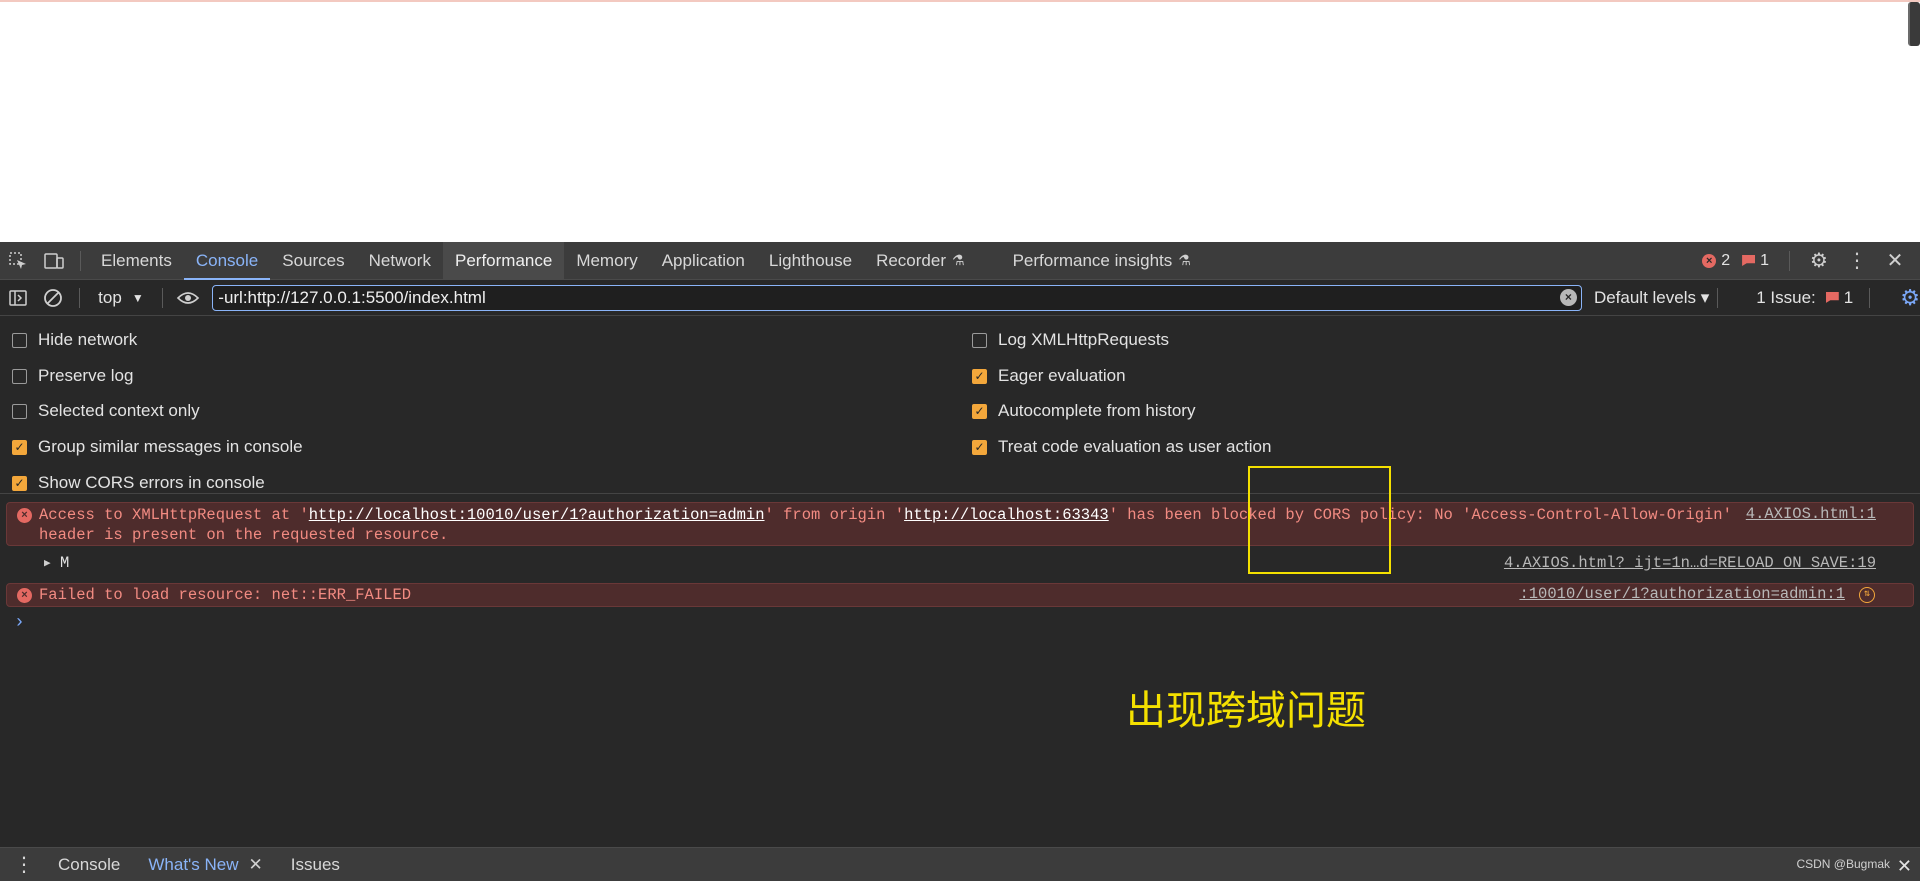  I want to click on log-levels-dropdown: Default levels ▾, so click(1651, 298).